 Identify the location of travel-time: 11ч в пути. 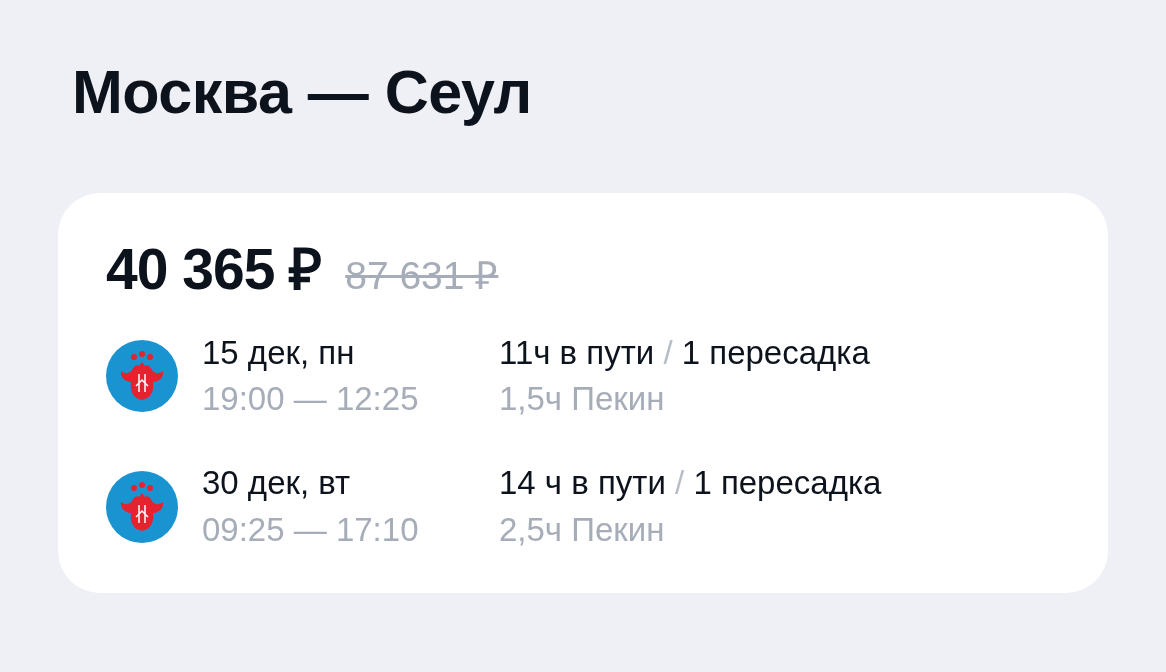
(577, 352).